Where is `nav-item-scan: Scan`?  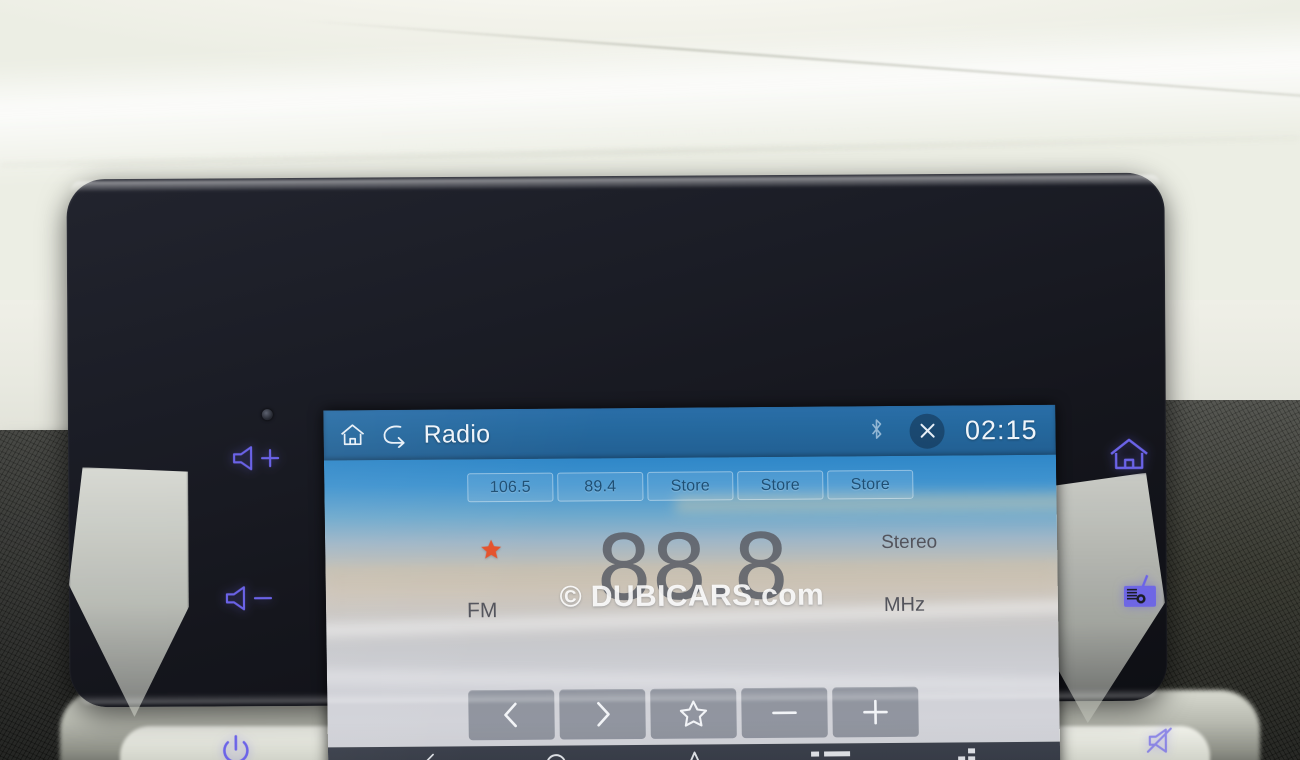 nav-item-scan: Scan is located at coordinates (558, 755).